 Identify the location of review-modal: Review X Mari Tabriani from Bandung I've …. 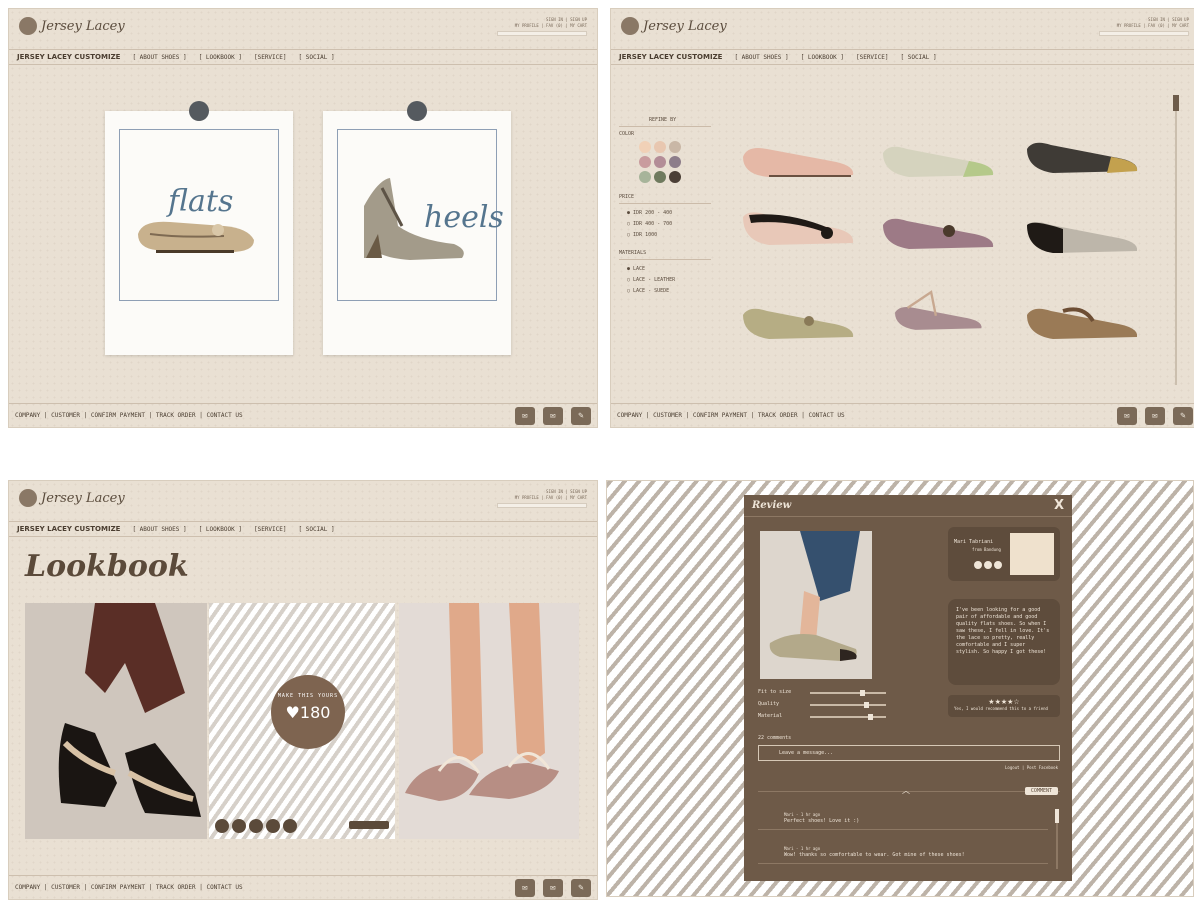
(908, 688).